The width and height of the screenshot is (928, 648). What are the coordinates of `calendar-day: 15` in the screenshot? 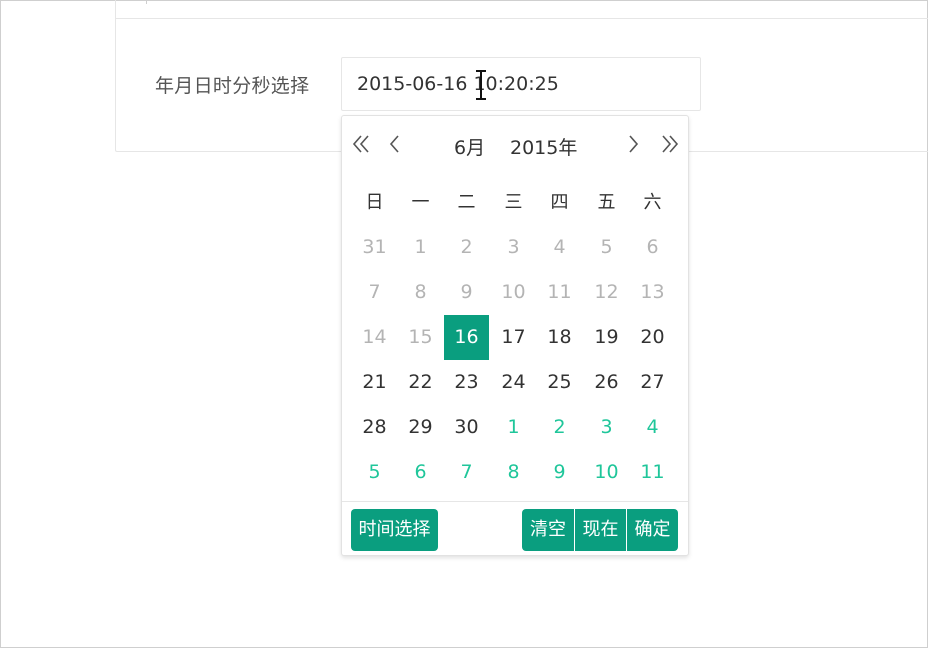 It's located at (420, 337).